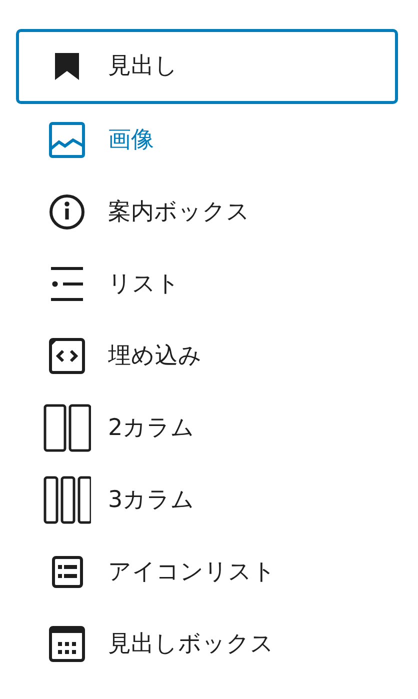 The height and width of the screenshot is (699, 418). I want to click on block-item: 3カラム, so click(207, 500).